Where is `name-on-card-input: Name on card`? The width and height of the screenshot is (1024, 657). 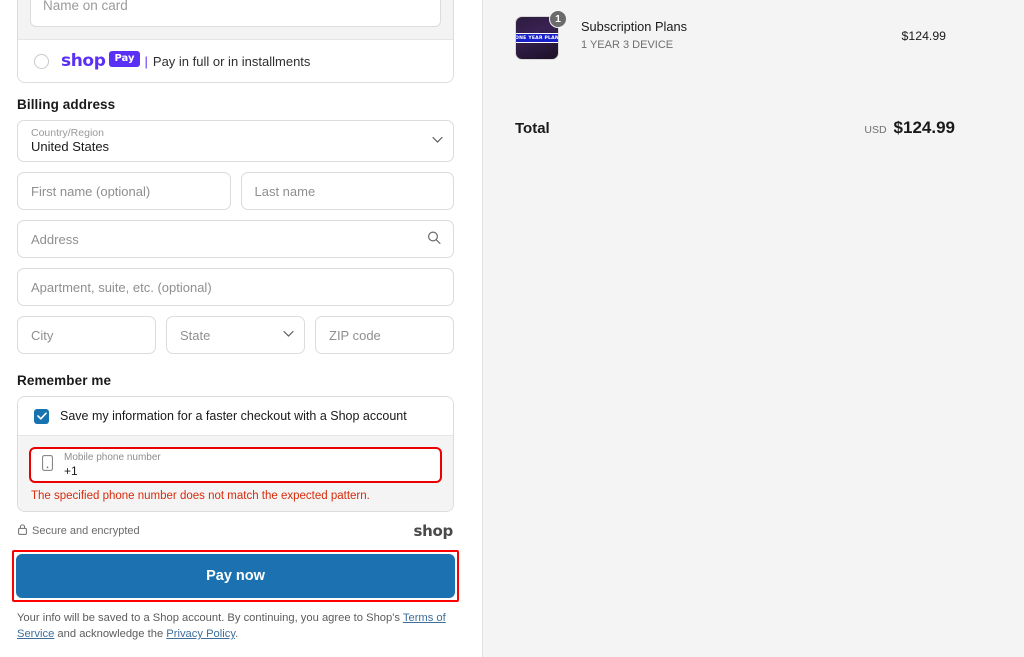 name-on-card-input: Name on card is located at coordinates (235, 13).